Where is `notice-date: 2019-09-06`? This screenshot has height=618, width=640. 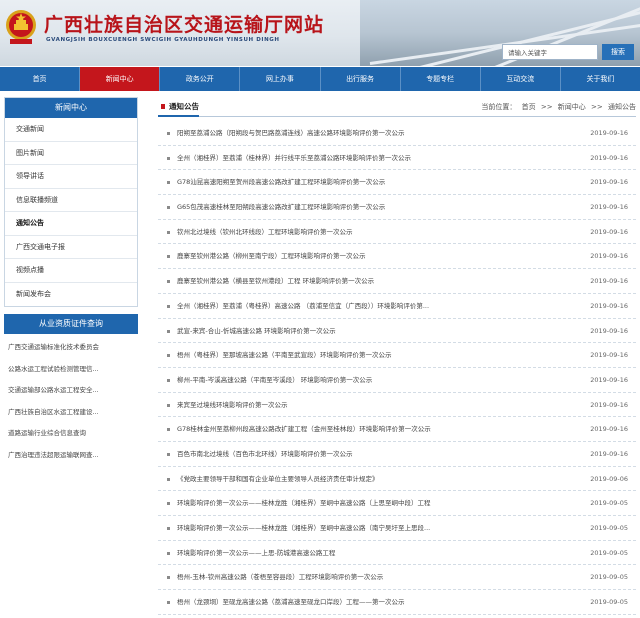 notice-date: 2019-09-06 is located at coordinates (609, 478).